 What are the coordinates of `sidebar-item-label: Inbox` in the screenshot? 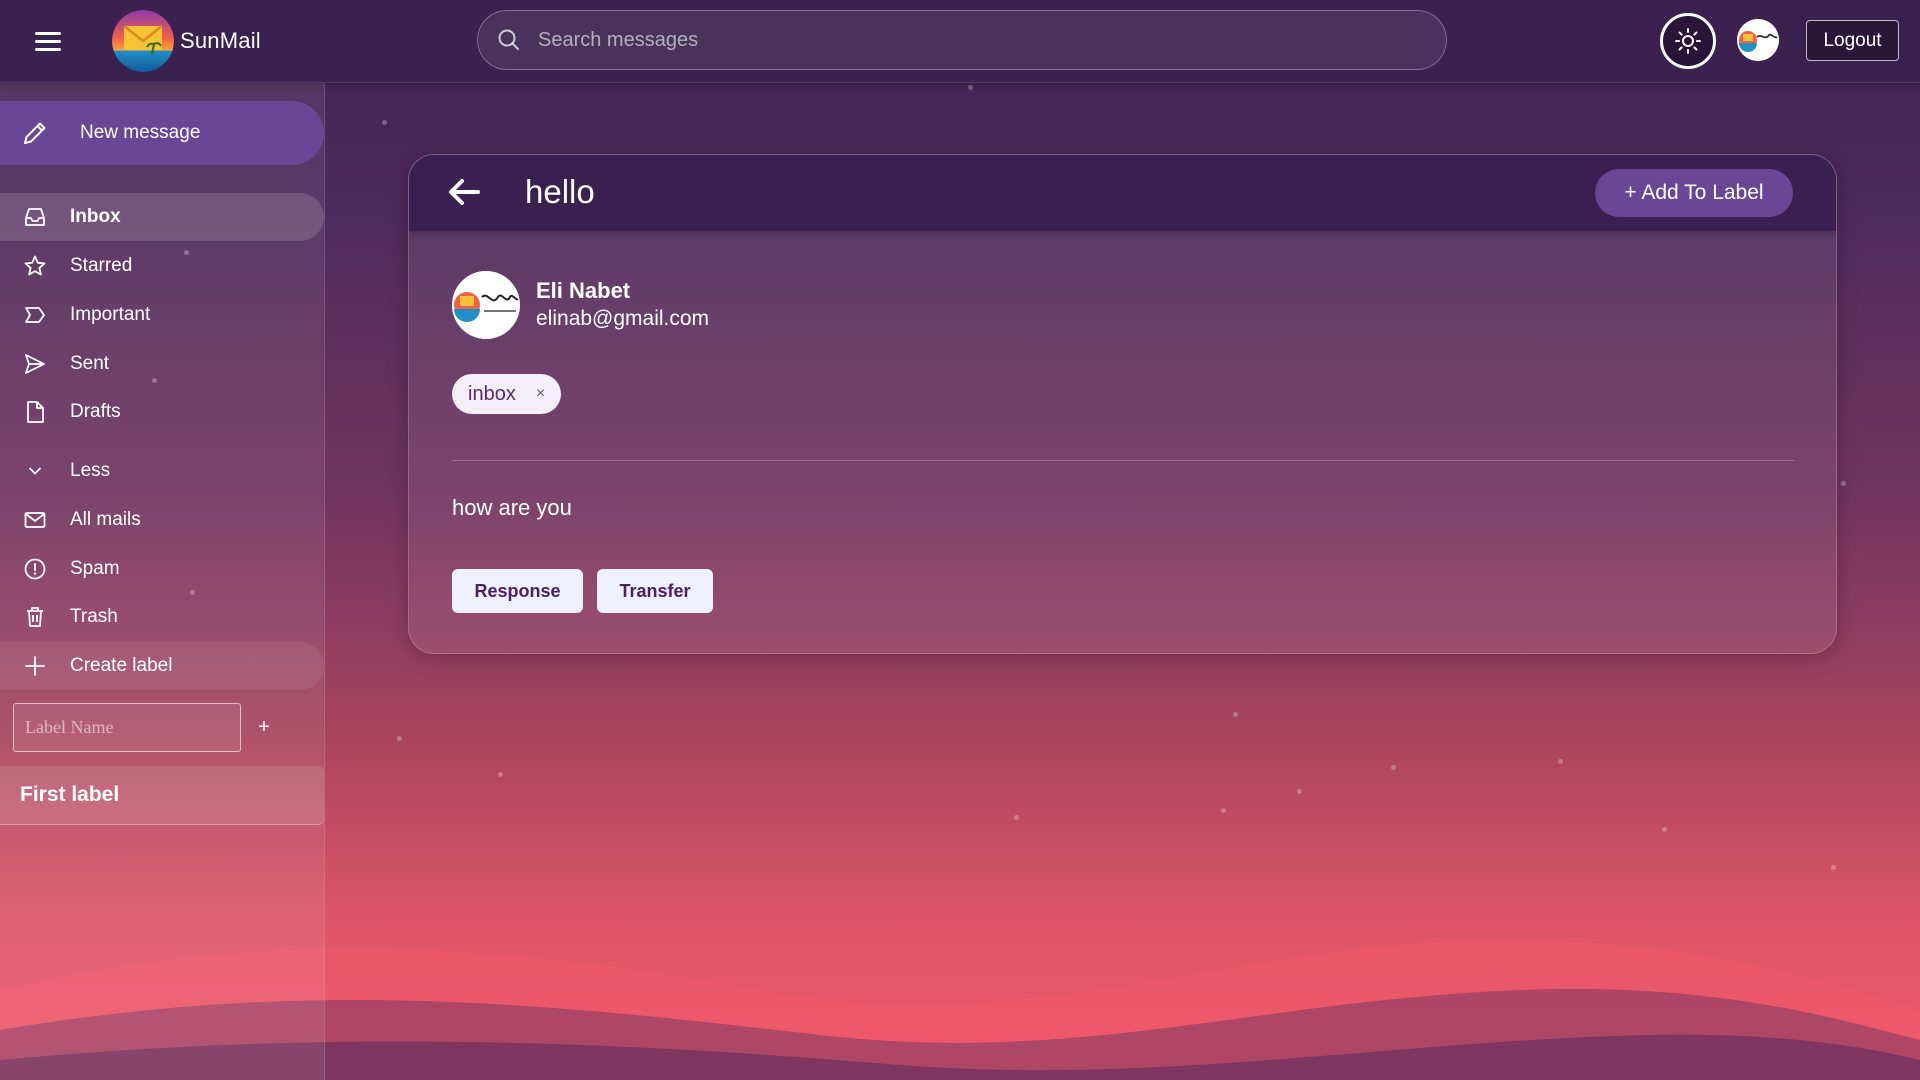 It's located at (95, 216).